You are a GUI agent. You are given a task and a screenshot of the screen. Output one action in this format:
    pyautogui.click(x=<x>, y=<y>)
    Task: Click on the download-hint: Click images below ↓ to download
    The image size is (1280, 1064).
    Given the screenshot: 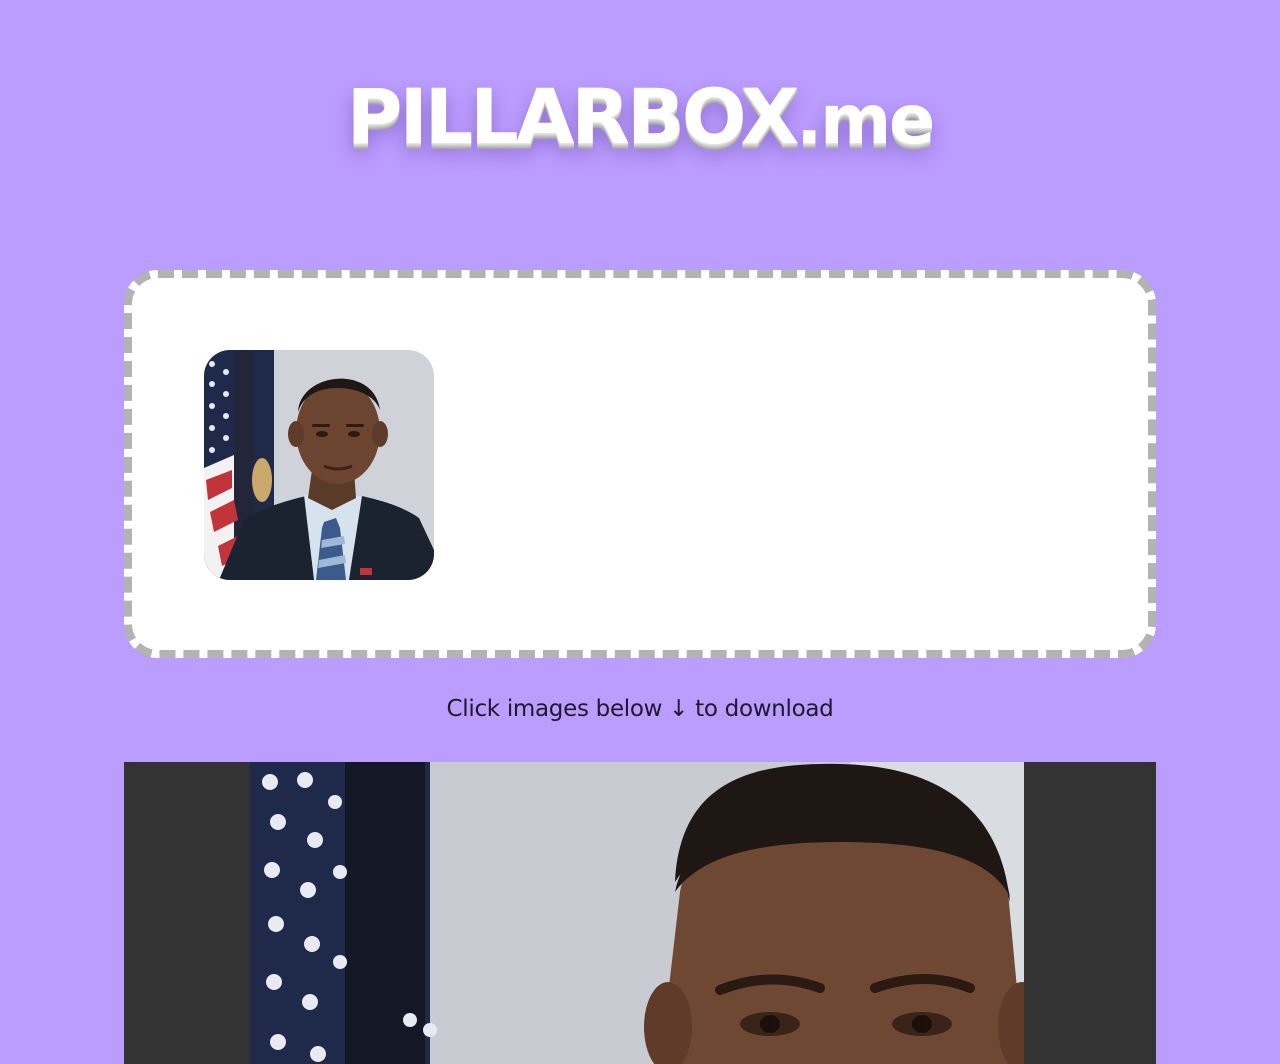 What is the action you would take?
    pyautogui.click(x=640, y=709)
    